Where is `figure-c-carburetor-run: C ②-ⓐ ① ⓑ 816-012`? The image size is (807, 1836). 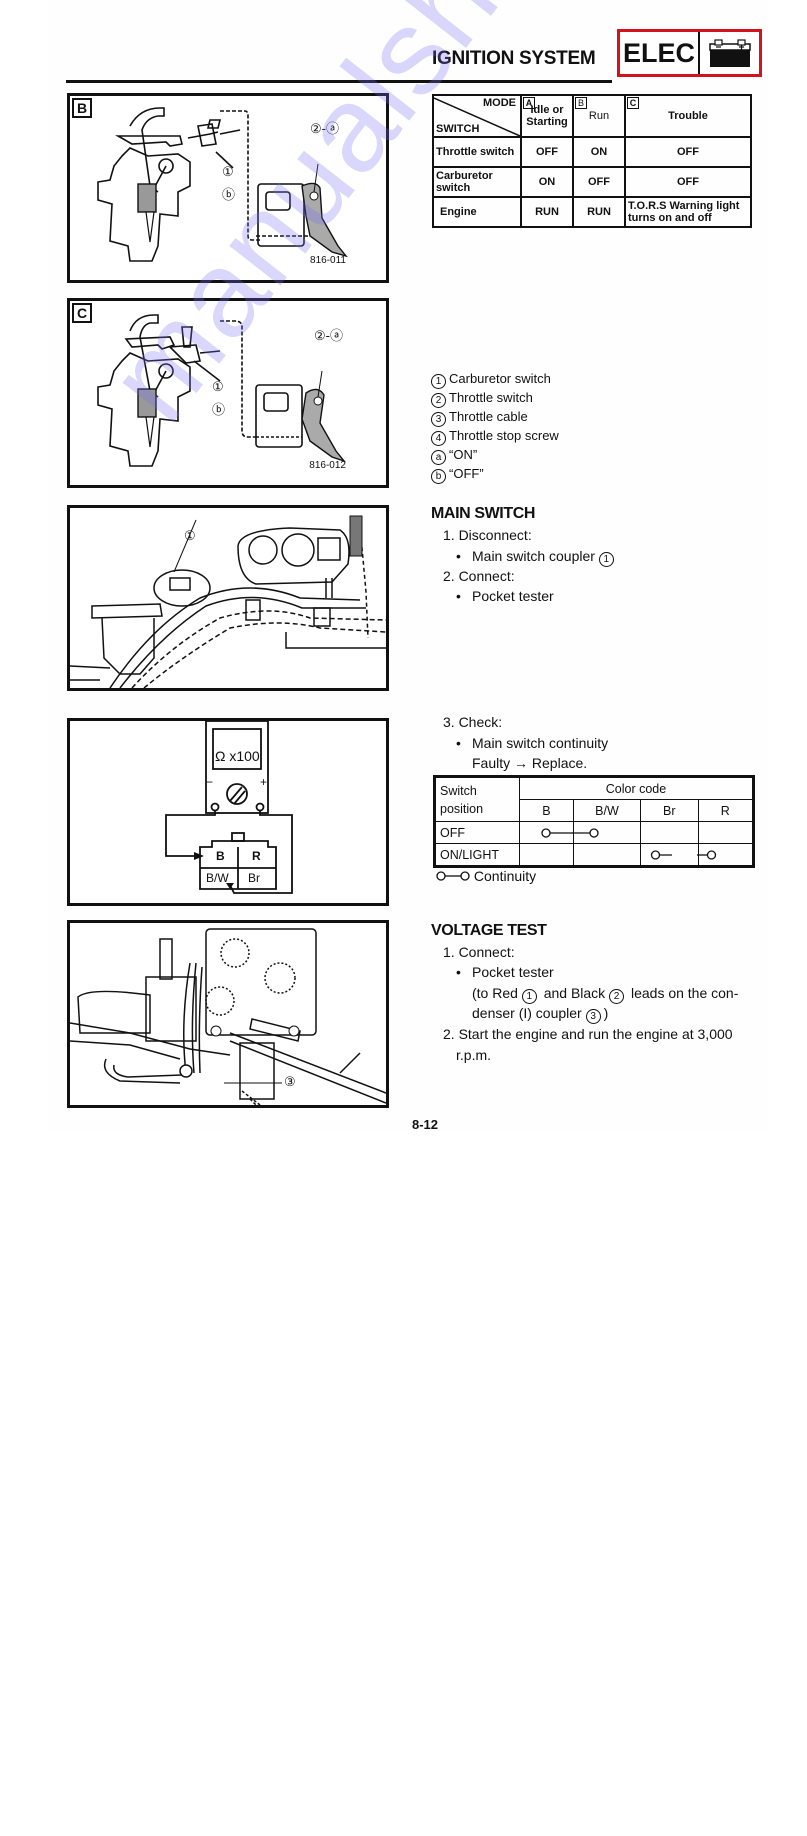
figure-c-carburetor-run: C ②-ⓐ ① ⓑ 816-012 is located at coordinates (228, 393).